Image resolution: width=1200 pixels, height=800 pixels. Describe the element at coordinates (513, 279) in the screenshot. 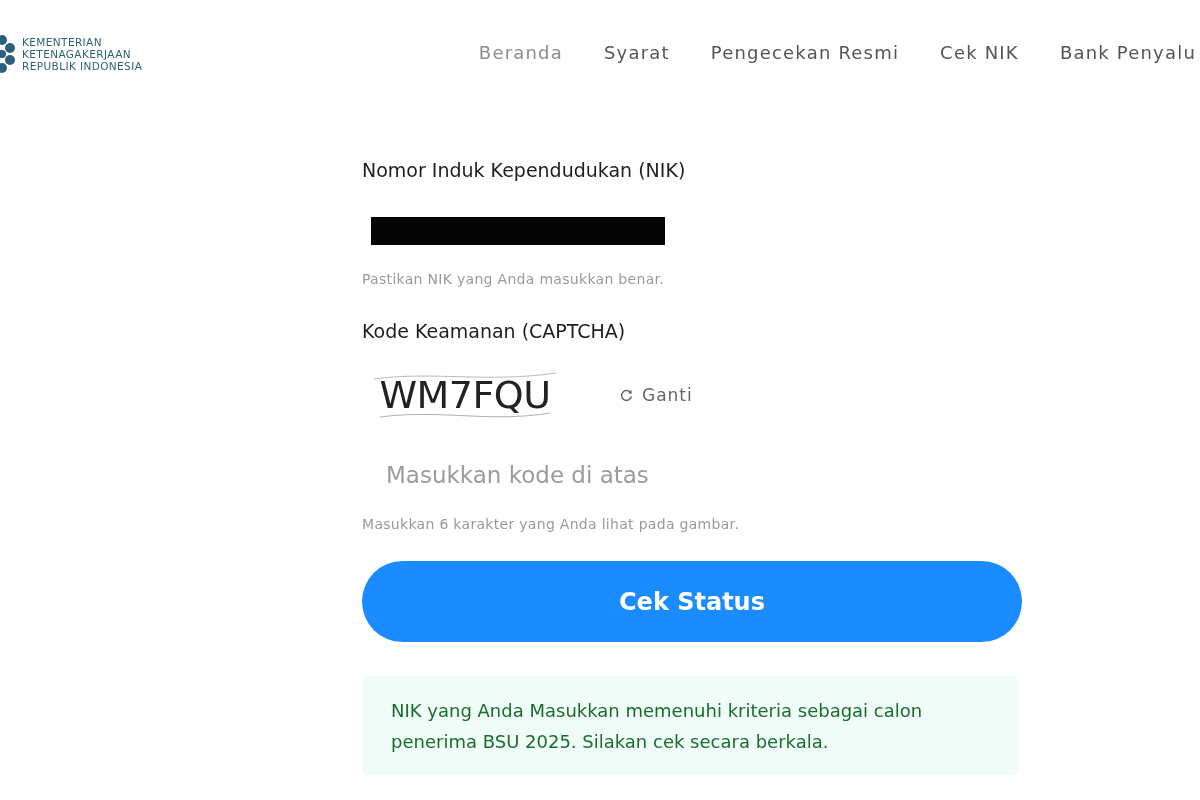

I see `field-hint: Pastikan NIK yang Anda masukkan benar.` at that location.